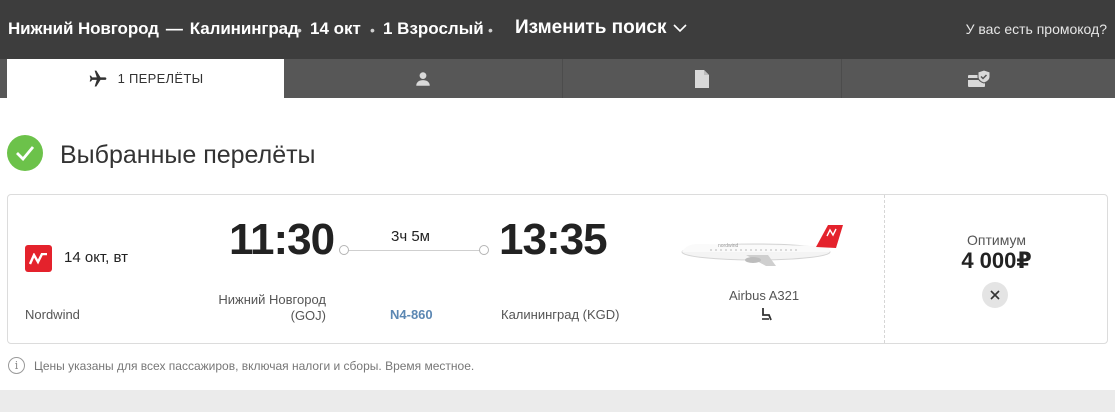  I want to click on fare-name: Оптимум, so click(996, 240).